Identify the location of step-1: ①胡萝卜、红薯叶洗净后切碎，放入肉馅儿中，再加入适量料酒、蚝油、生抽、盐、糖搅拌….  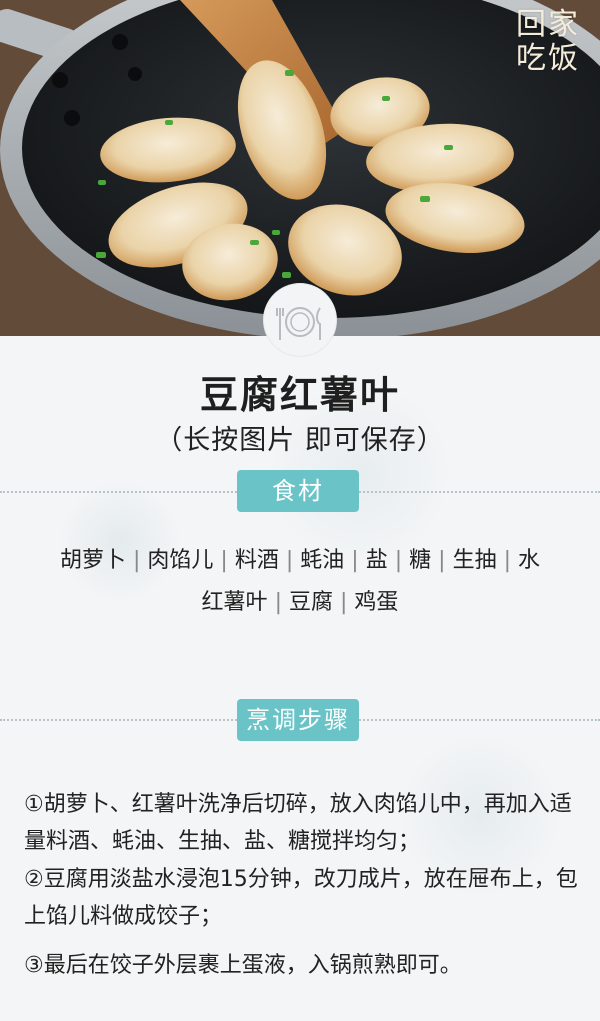
(298, 823).